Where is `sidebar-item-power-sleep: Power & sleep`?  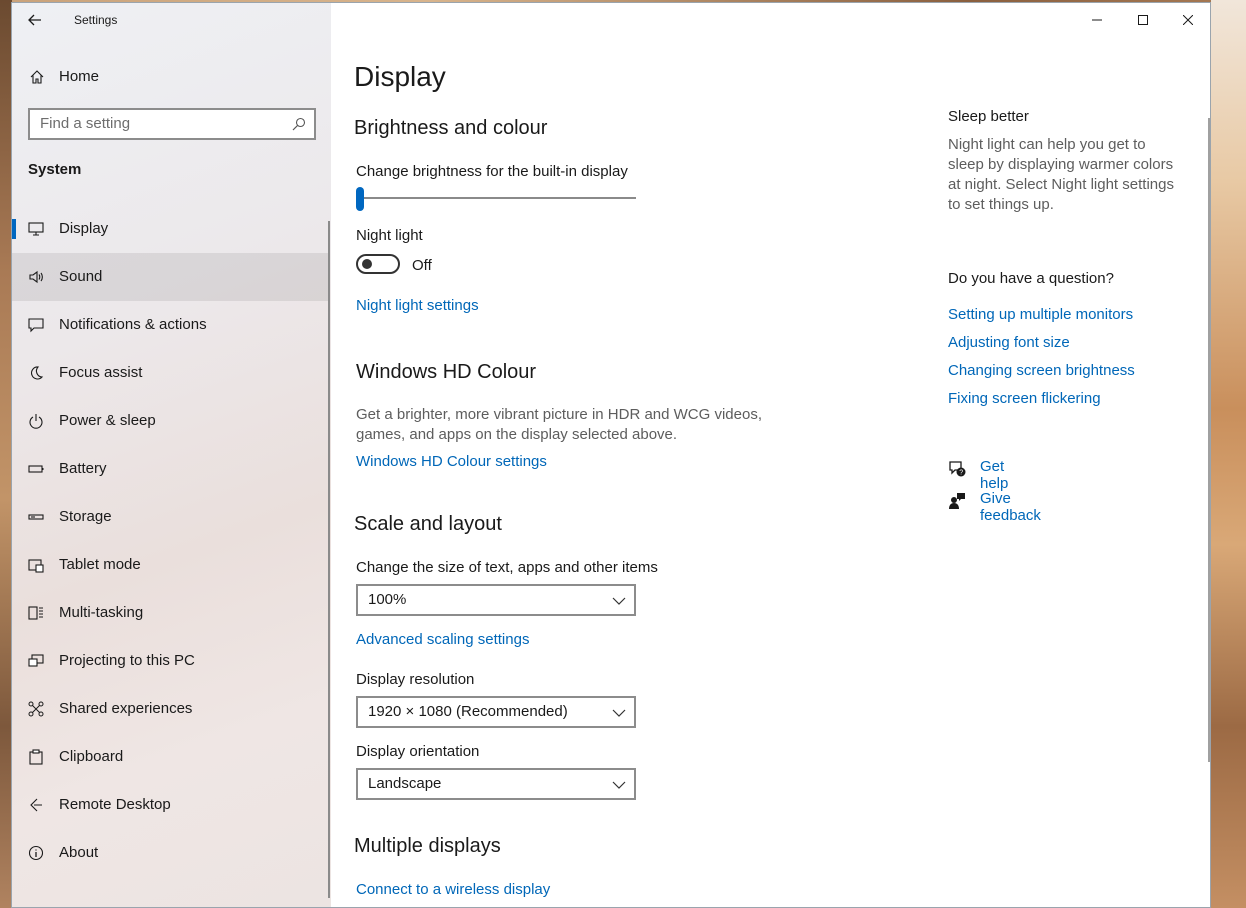 sidebar-item-power-sleep: Power & sleep is located at coordinates (170, 421).